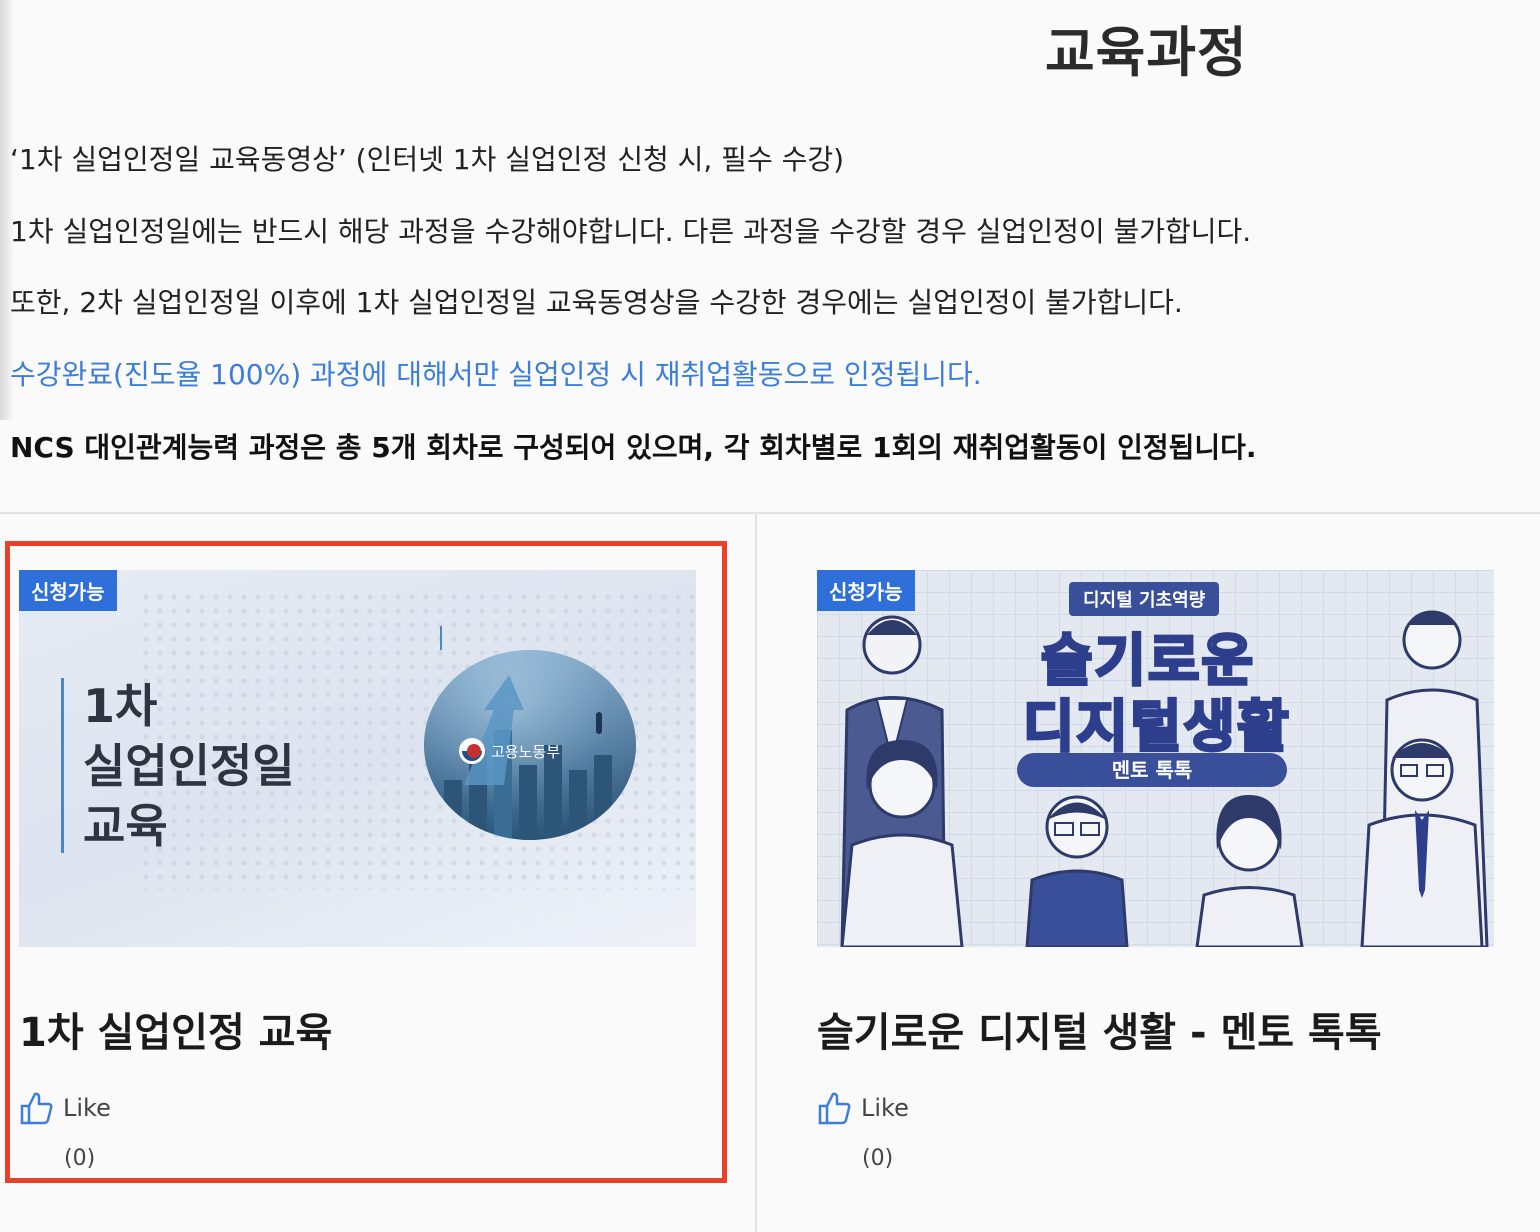 This screenshot has width=1540, height=1232. I want to click on accent-tick, so click(441, 638).